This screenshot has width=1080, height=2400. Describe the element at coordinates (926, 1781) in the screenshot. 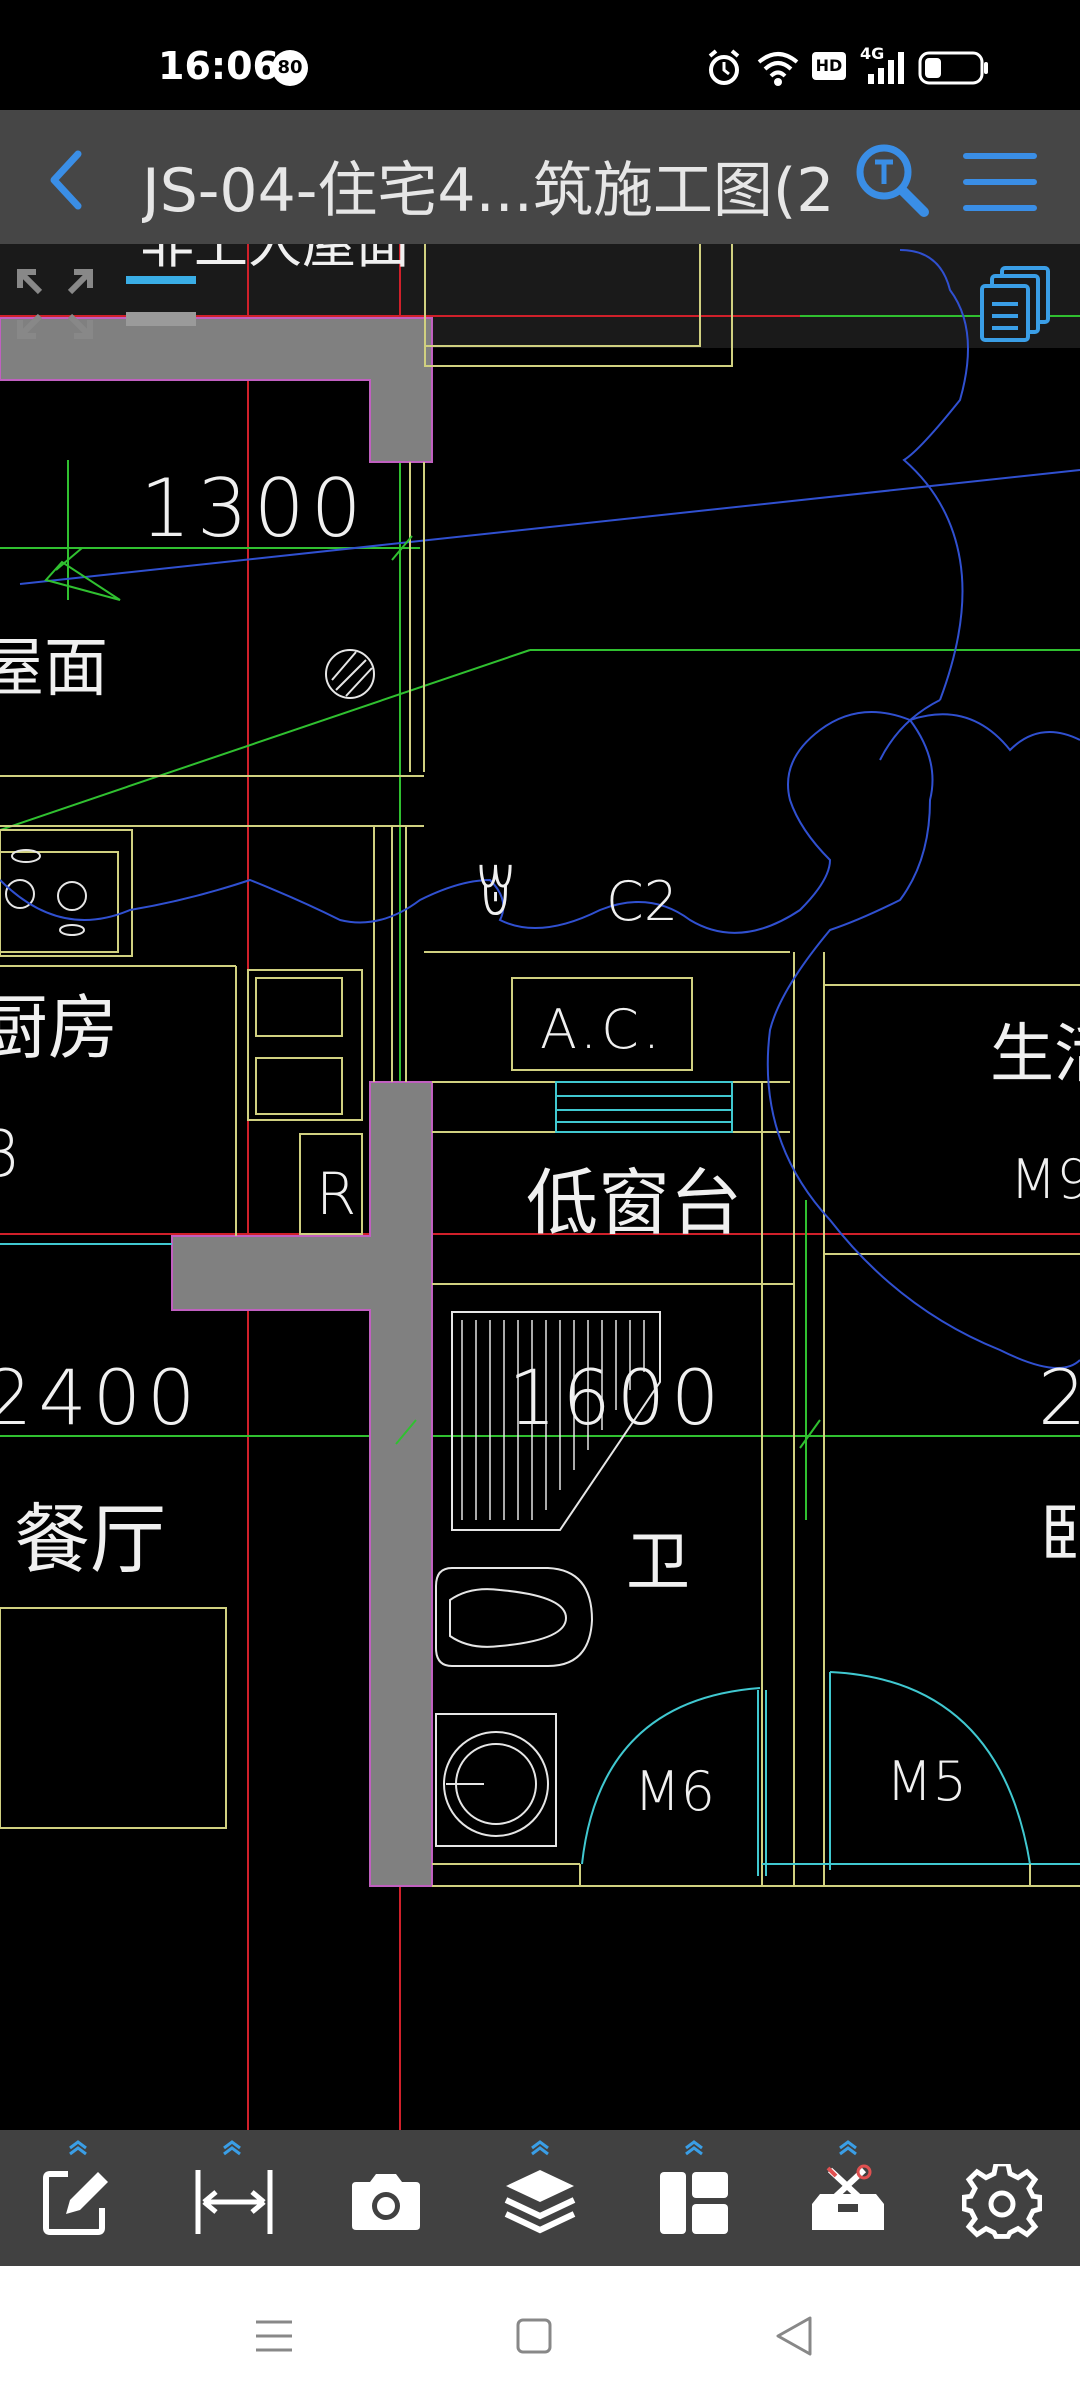

I see `door-m5-label: M5` at that location.